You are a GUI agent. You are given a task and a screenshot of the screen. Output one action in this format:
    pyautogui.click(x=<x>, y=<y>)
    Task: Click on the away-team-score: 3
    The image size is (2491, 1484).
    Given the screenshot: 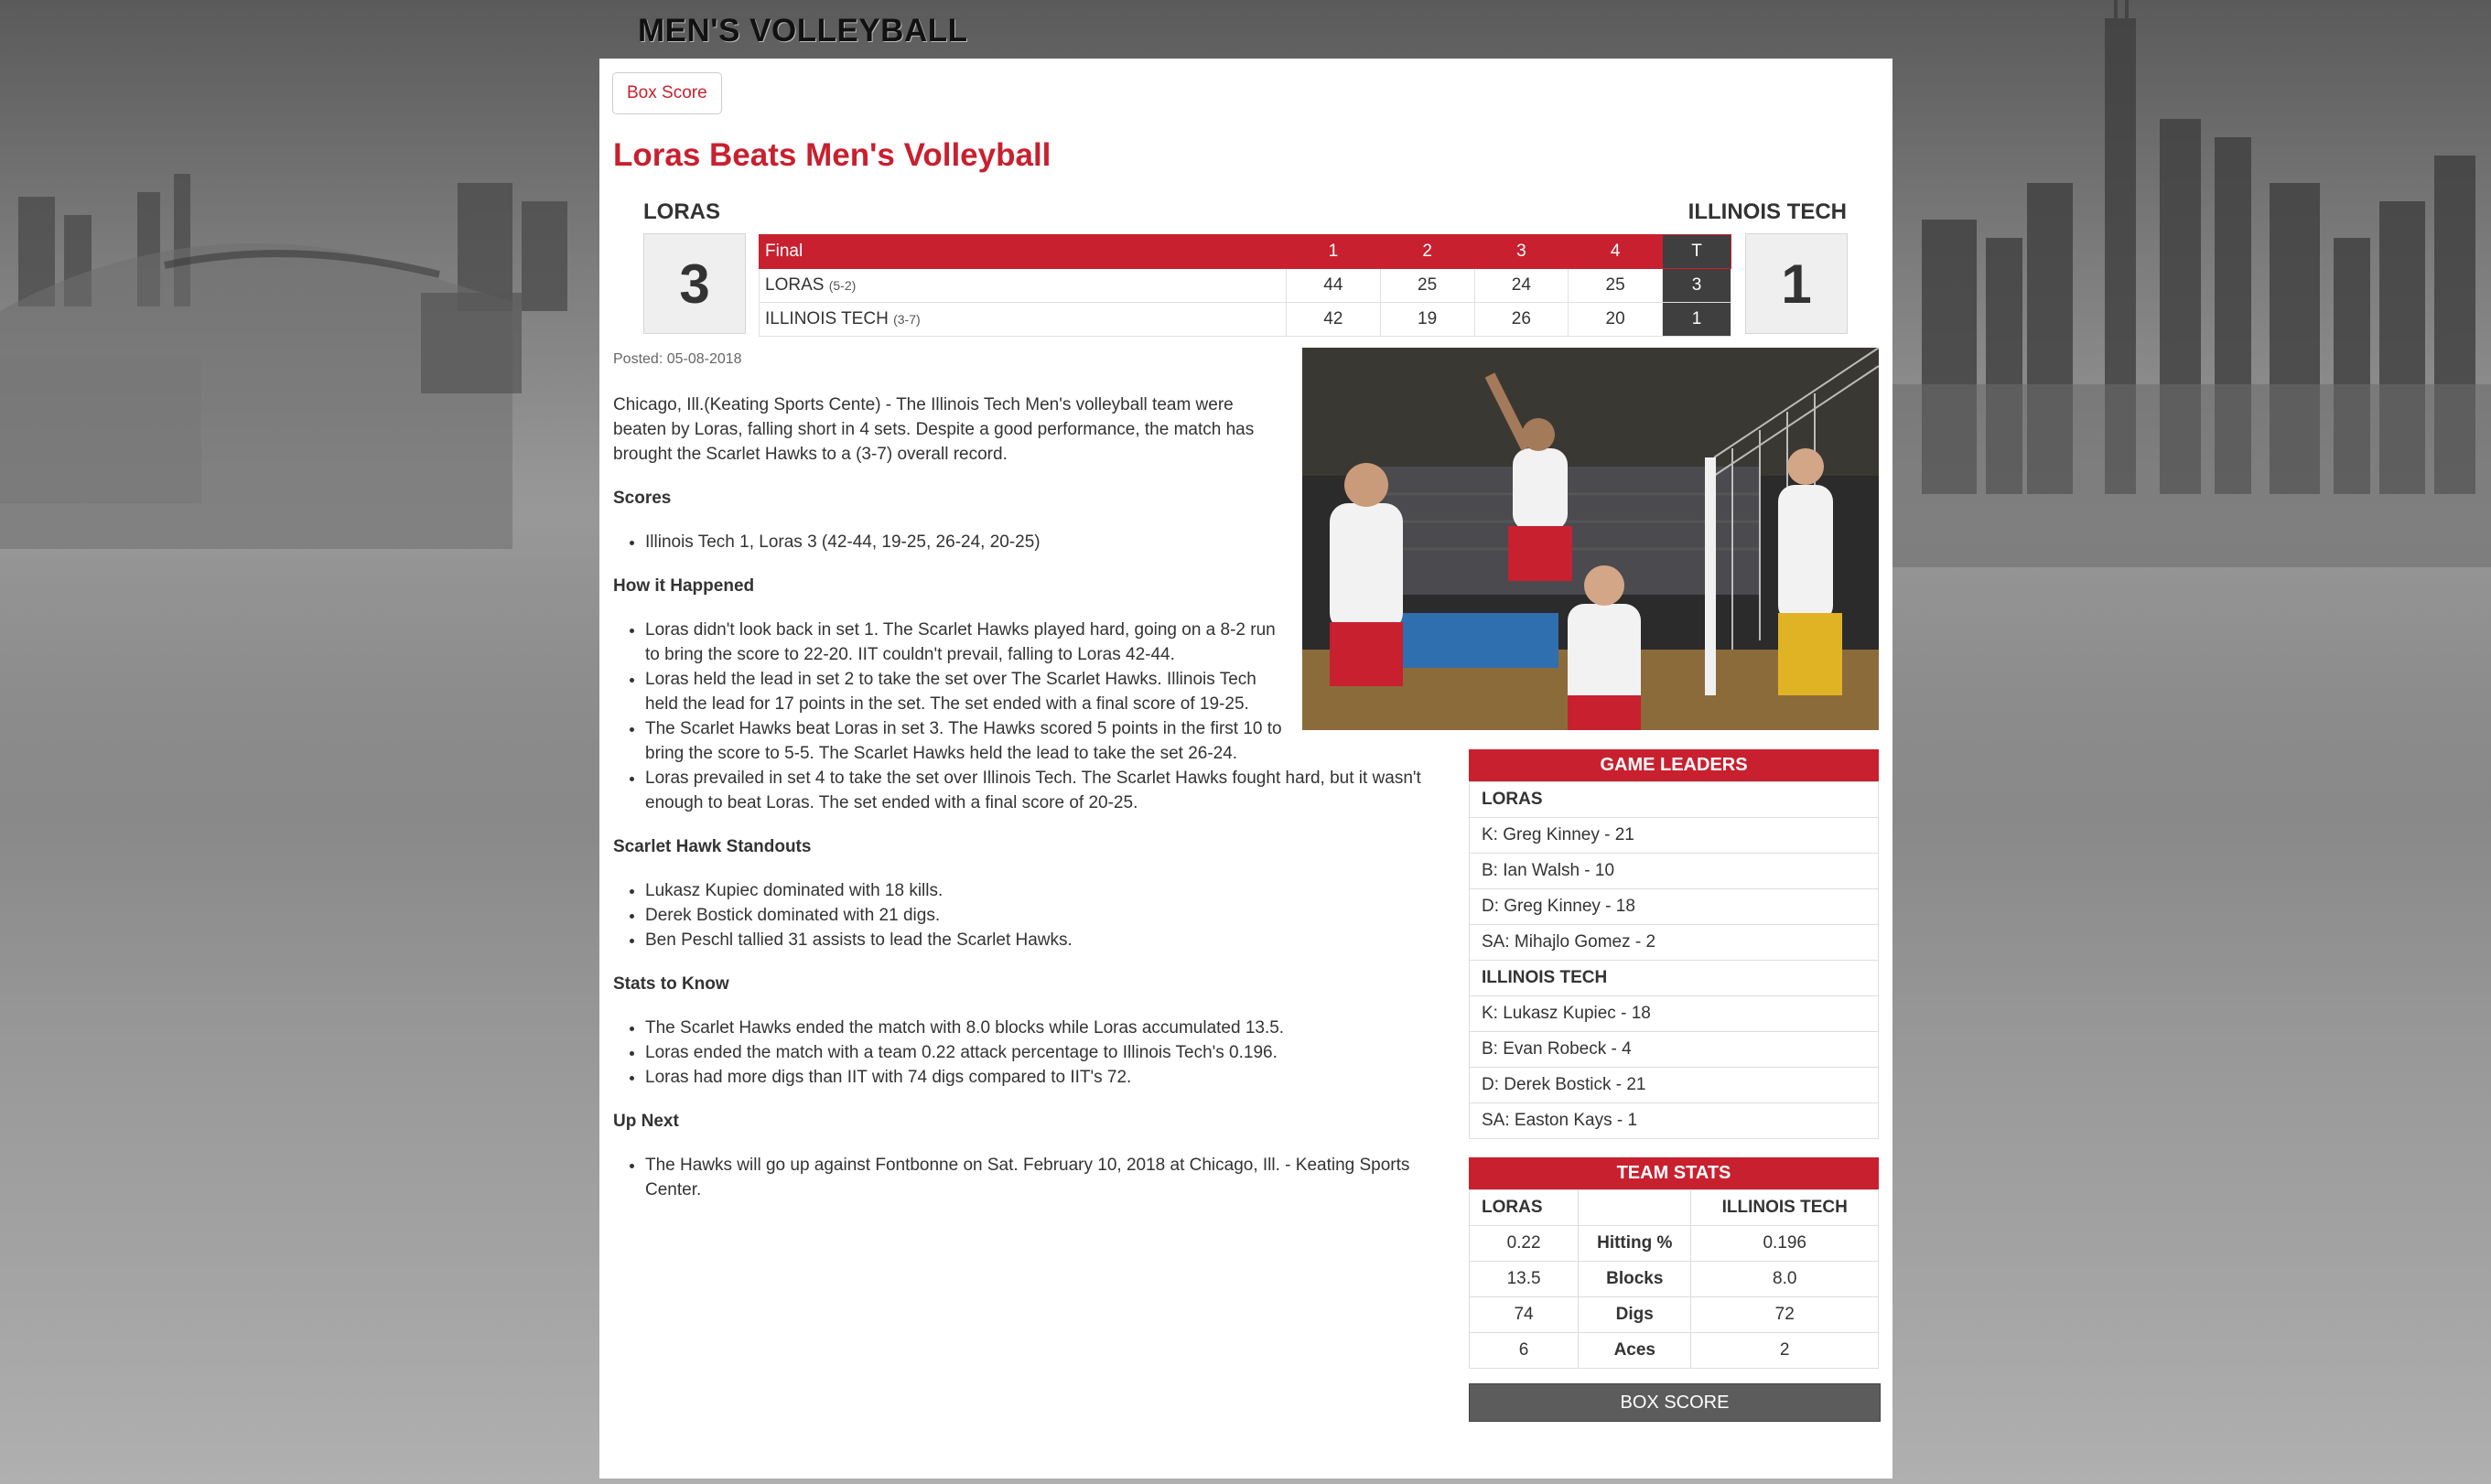 What is the action you would take?
    pyautogui.click(x=694, y=283)
    